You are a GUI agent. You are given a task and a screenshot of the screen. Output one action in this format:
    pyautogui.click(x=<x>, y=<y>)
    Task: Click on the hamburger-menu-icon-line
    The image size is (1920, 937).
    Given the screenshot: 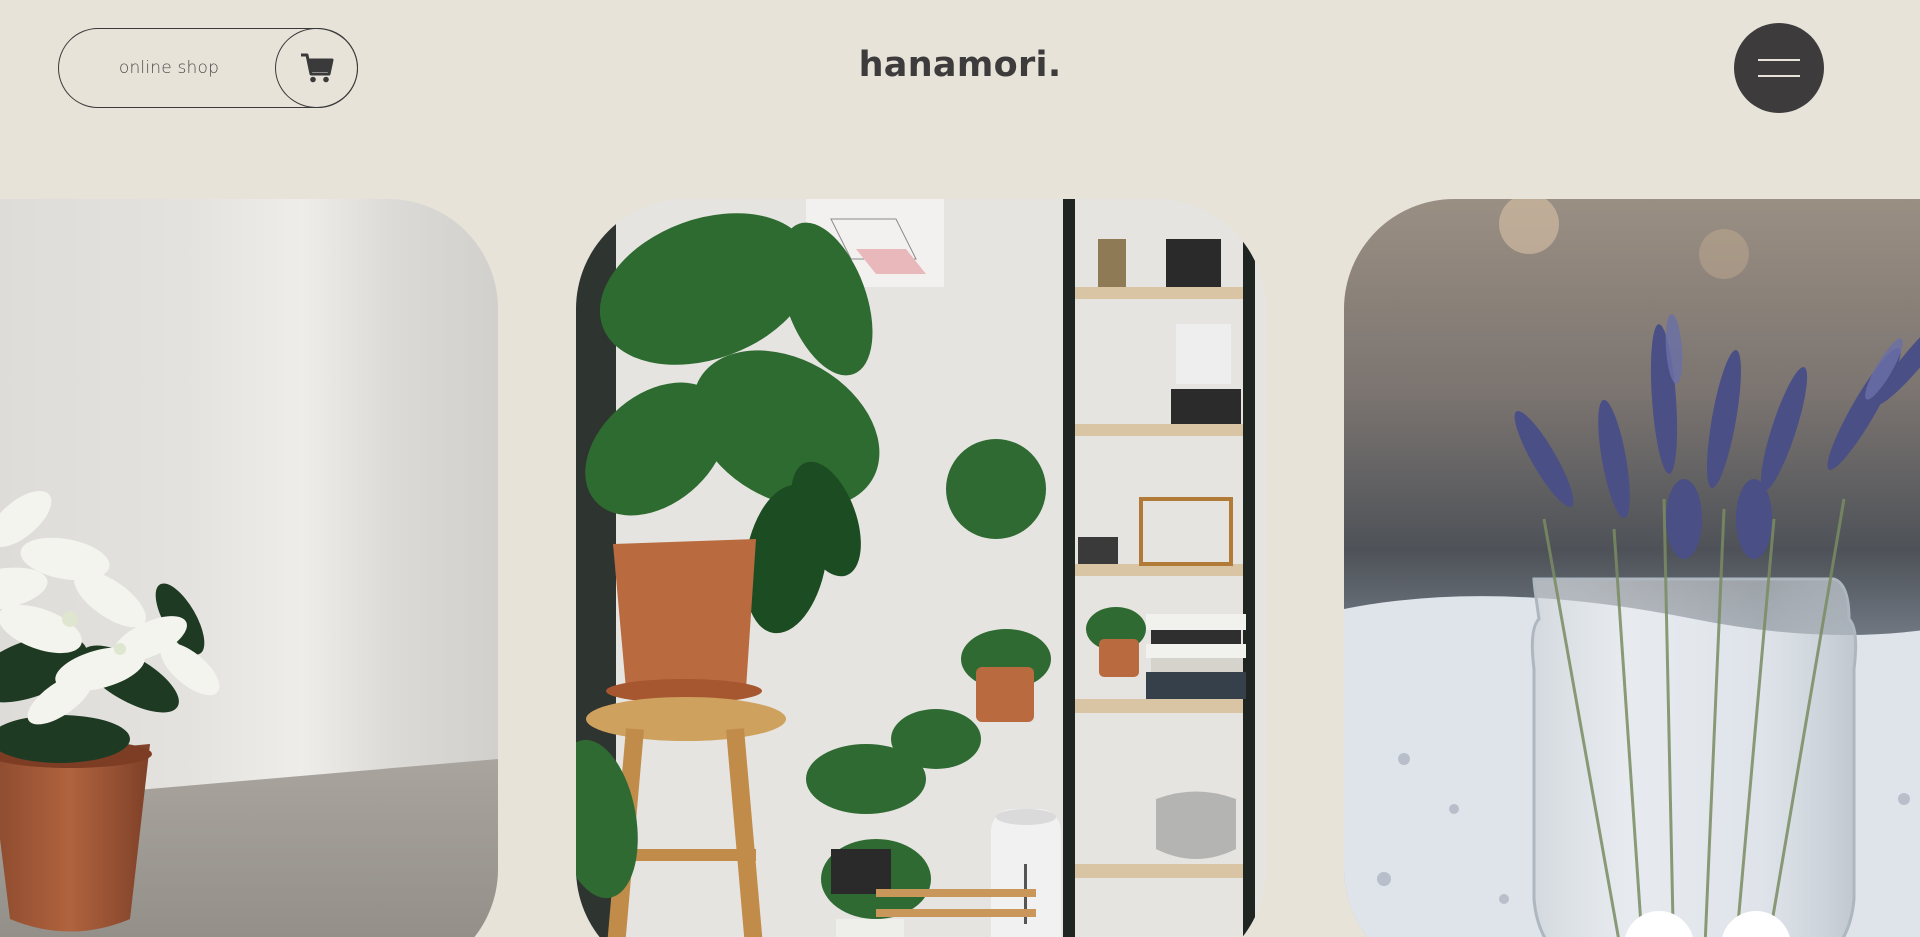 What is the action you would take?
    pyautogui.click(x=1779, y=76)
    